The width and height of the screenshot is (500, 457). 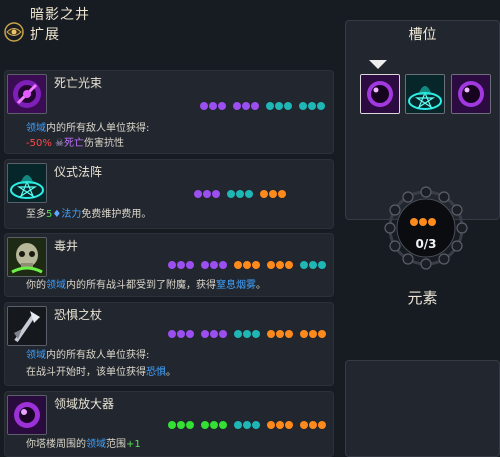 What do you see at coordinates (27, 94) in the screenshot?
I see `death-beam-icon` at bounding box center [27, 94].